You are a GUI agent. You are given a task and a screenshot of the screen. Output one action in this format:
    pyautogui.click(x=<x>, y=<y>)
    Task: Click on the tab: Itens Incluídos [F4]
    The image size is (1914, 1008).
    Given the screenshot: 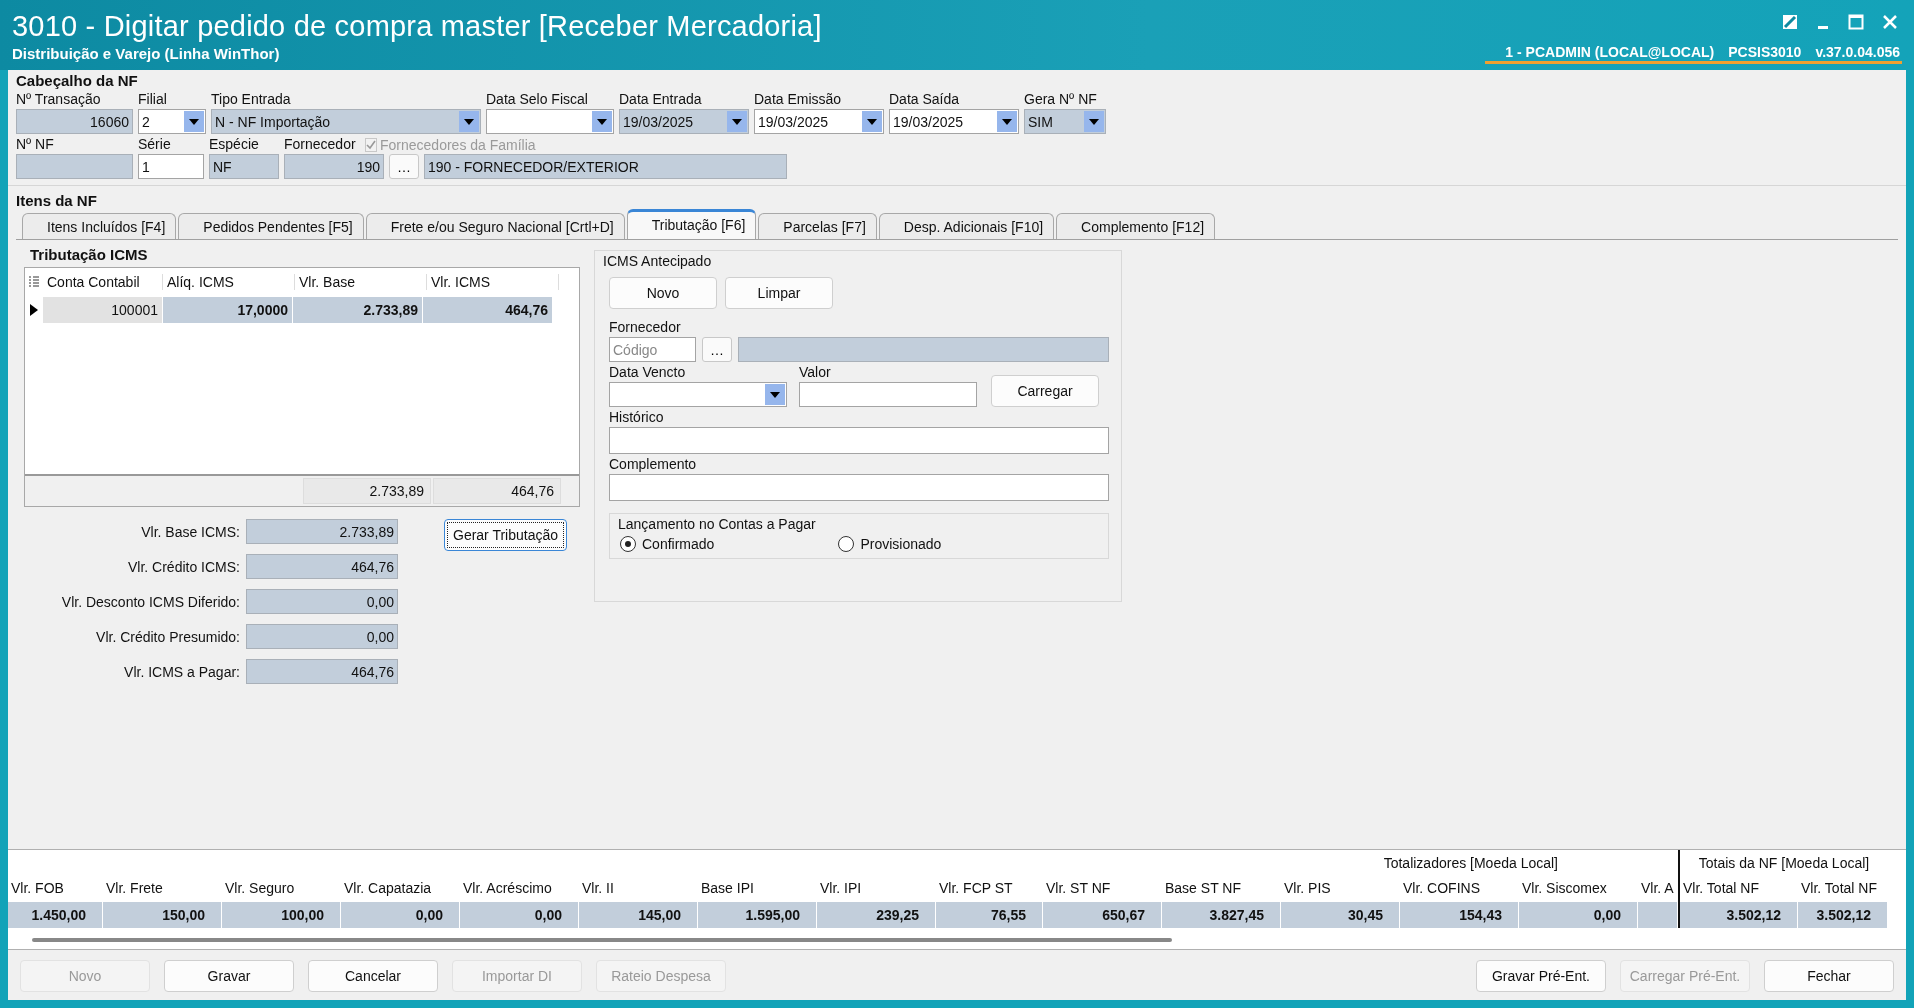 What is the action you would take?
    pyautogui.click(x=99, y=226)
    